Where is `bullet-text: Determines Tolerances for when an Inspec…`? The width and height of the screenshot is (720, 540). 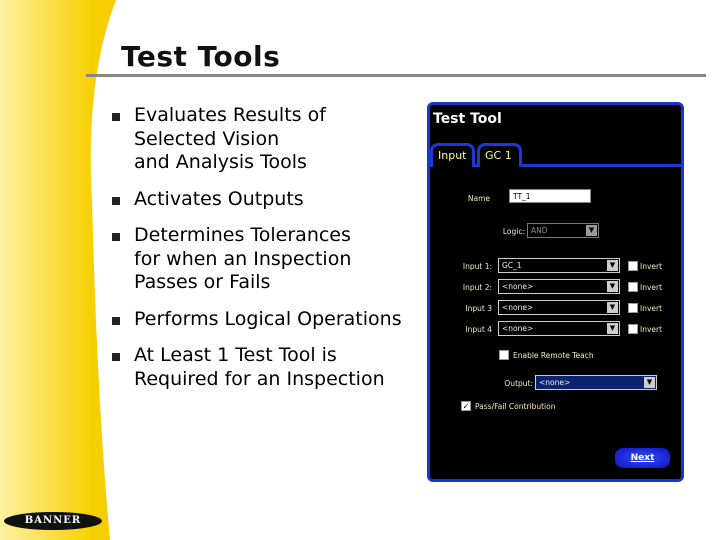 bullet-text: Determines Tolerances for when an Inspec… is located at coordinates (243, 258).